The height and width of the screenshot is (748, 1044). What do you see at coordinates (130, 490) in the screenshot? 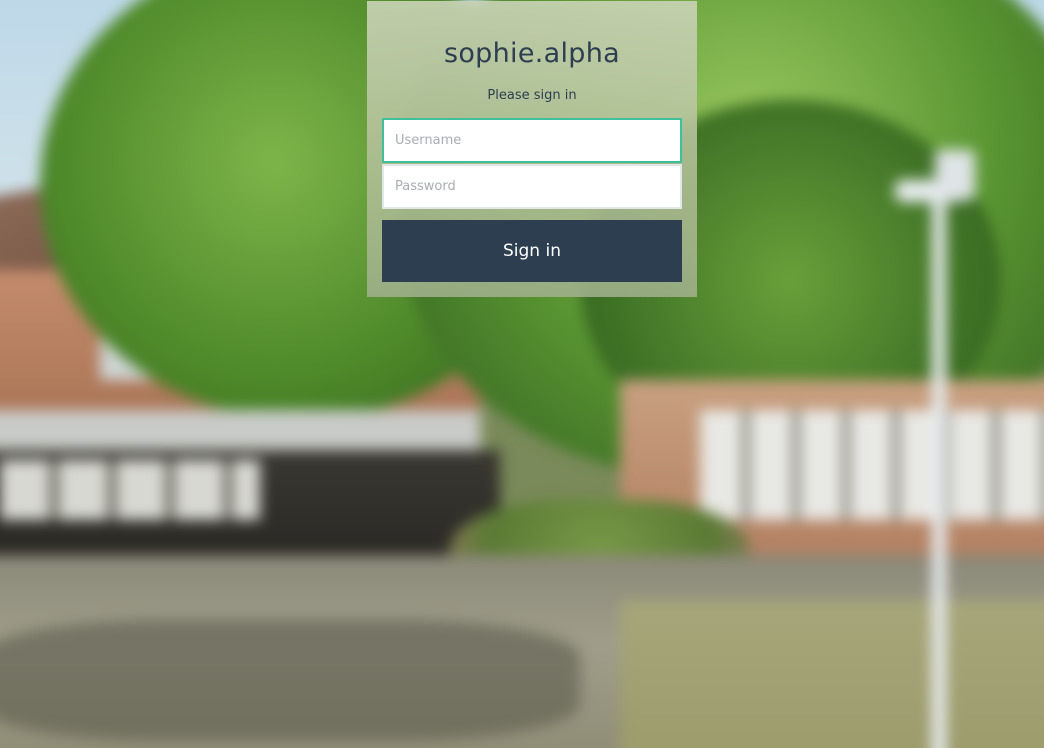
I see `hall-windows` at bounding box center [130, 490].